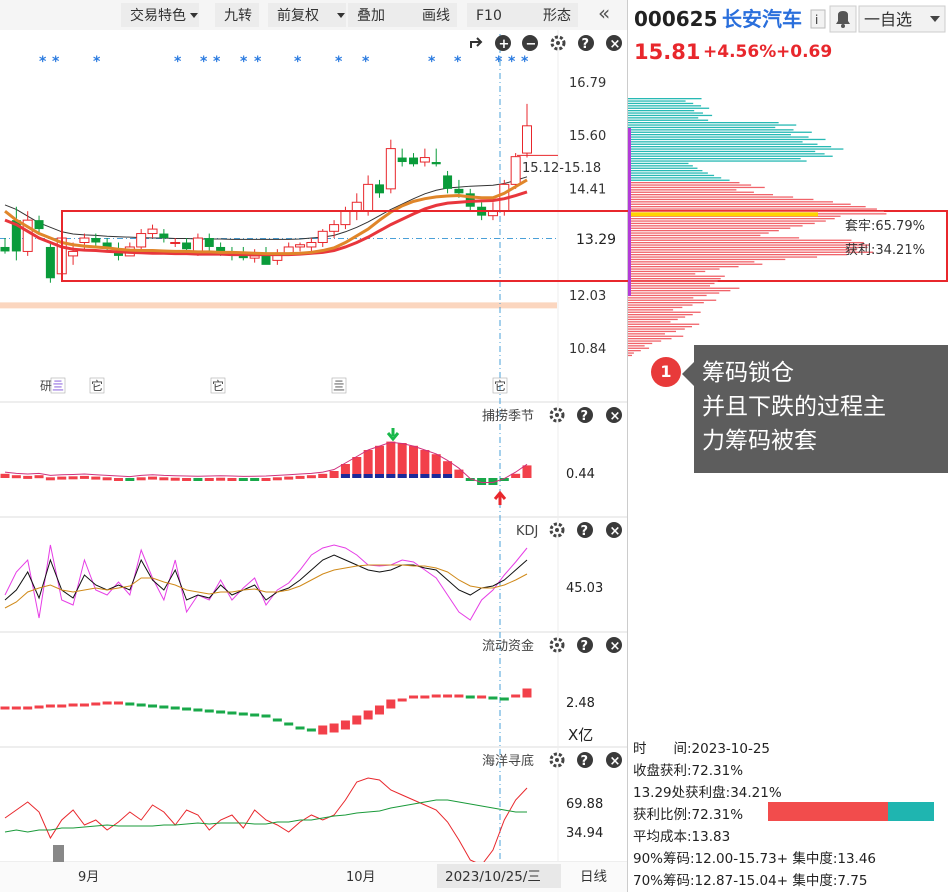 The image size is (948, 892). Describe the element at coordinates (476, 42) in the screenshot. I see `reset-icon` at that location.